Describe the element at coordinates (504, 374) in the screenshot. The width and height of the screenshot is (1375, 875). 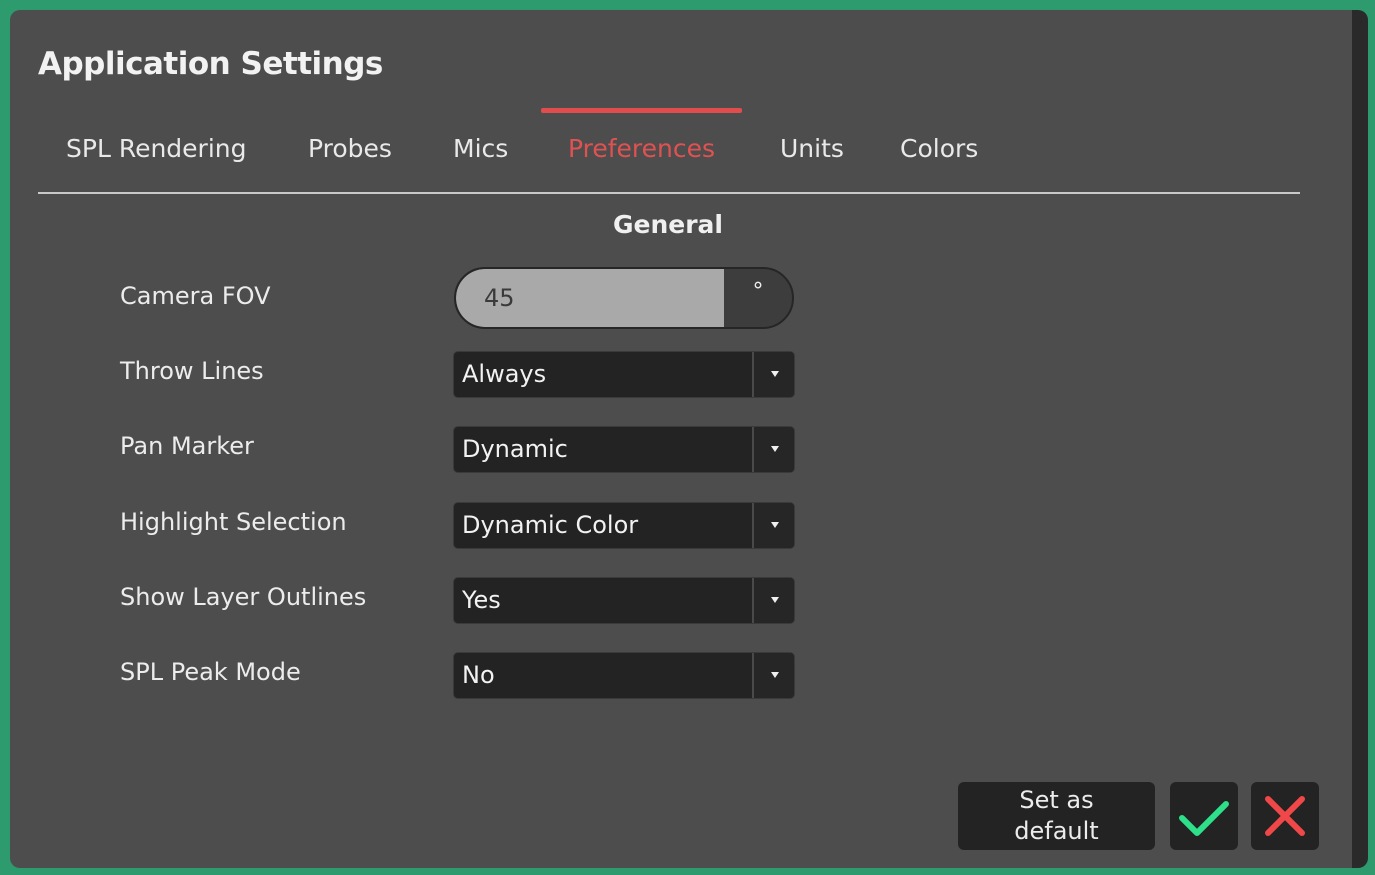
I see `throw-lines-value: Always` at that location.